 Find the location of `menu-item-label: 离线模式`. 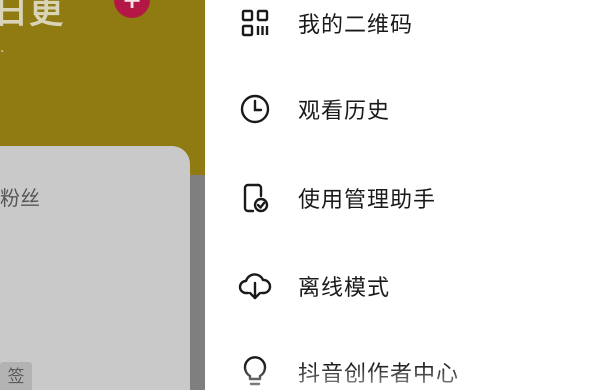

menu-item-label: 离线模式 is located at coordinates (344, 288).